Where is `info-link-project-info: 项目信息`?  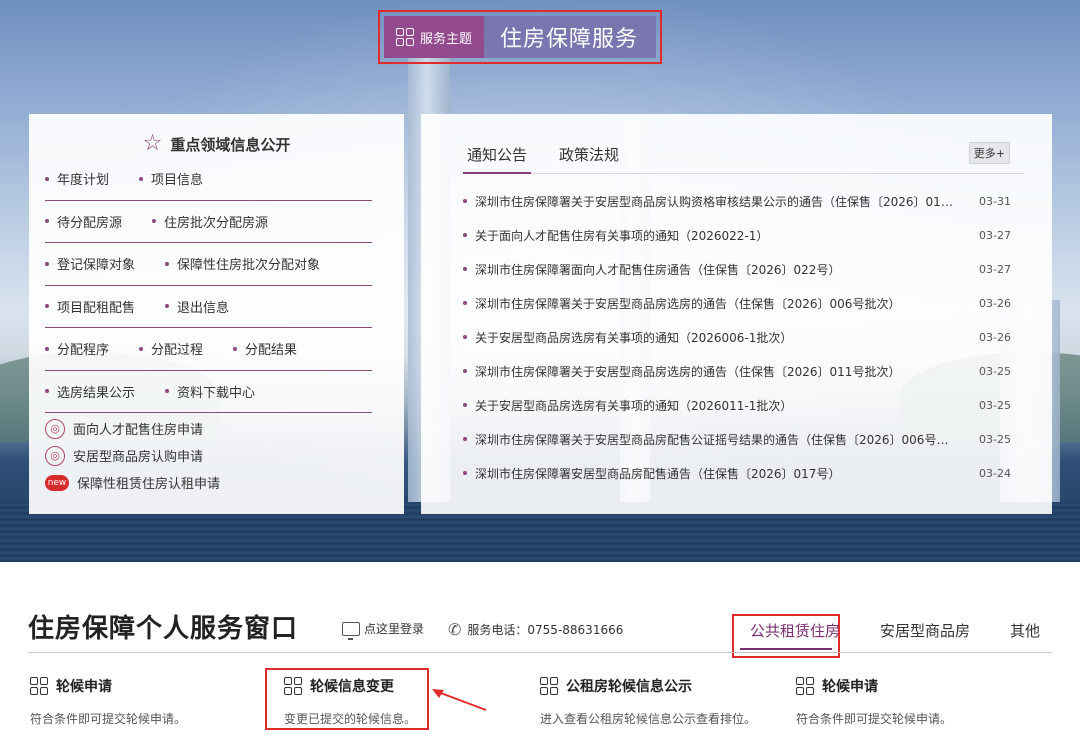 info-link-project-info: 项目信息 is located at coordinates (171, 178).